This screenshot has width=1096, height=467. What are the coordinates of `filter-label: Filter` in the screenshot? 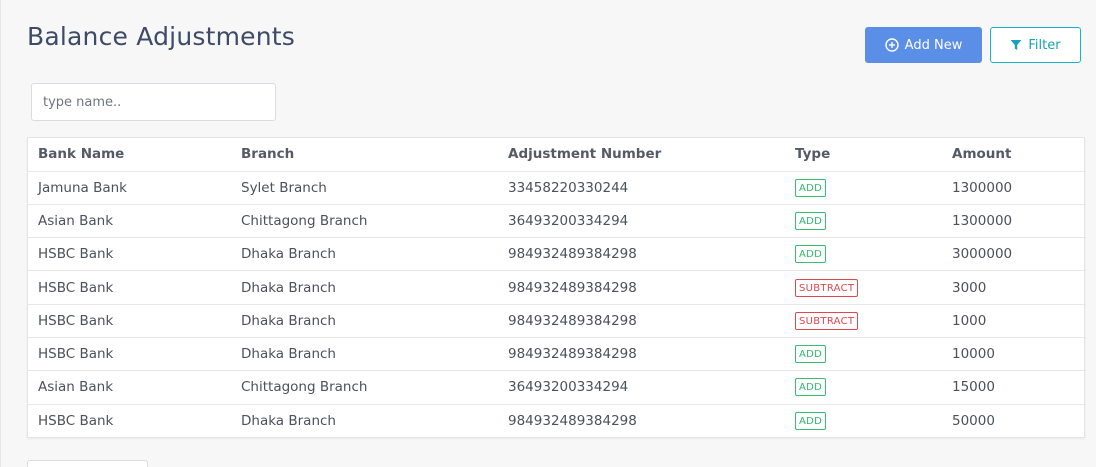 It's located at (1044, 45).